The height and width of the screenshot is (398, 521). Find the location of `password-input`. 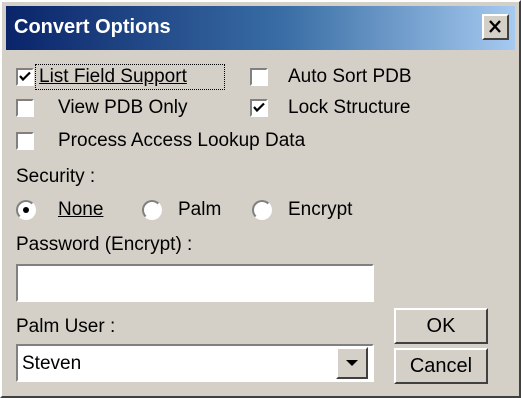

password-input is located at coordinates (195, 283).